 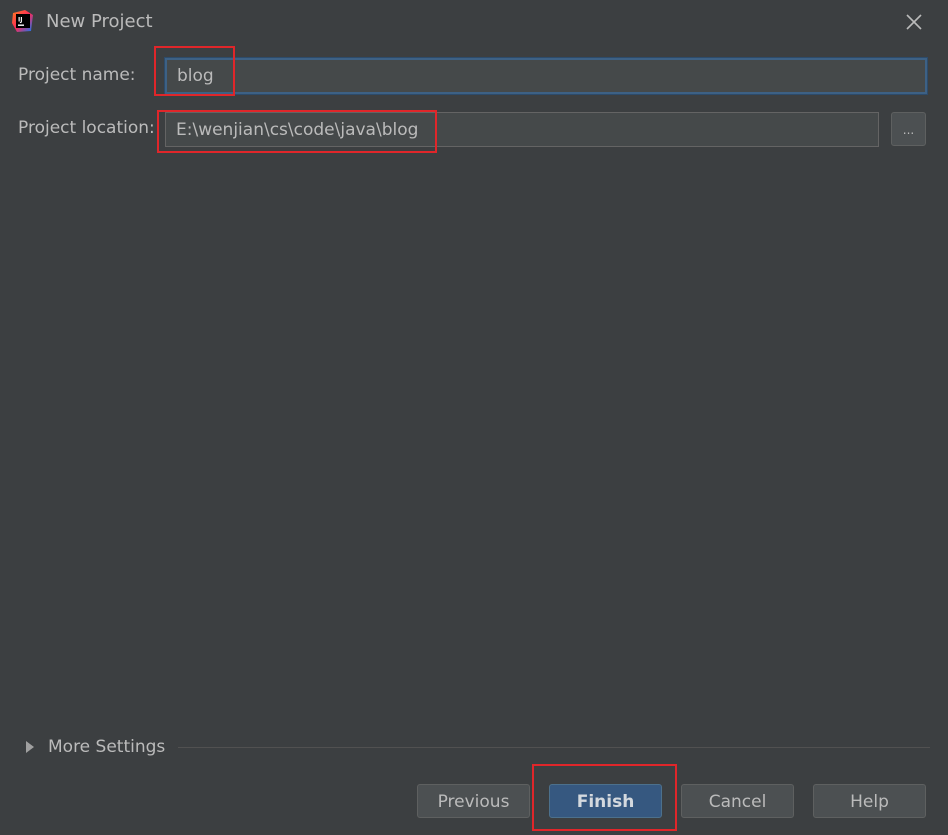 I want to click on project-name-label: Project name:, so click(x=77, y=75).